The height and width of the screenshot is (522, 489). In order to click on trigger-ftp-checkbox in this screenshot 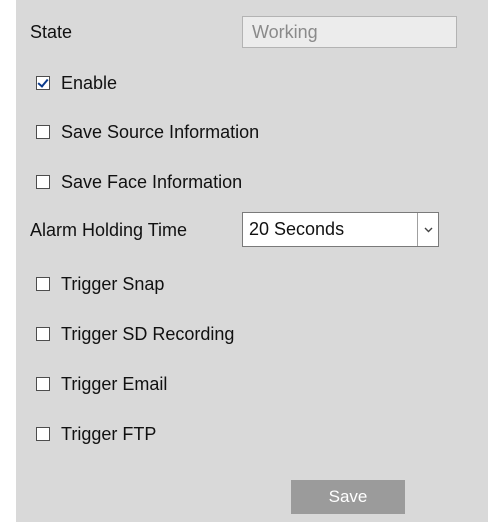, I will do `click(43, 434)`.